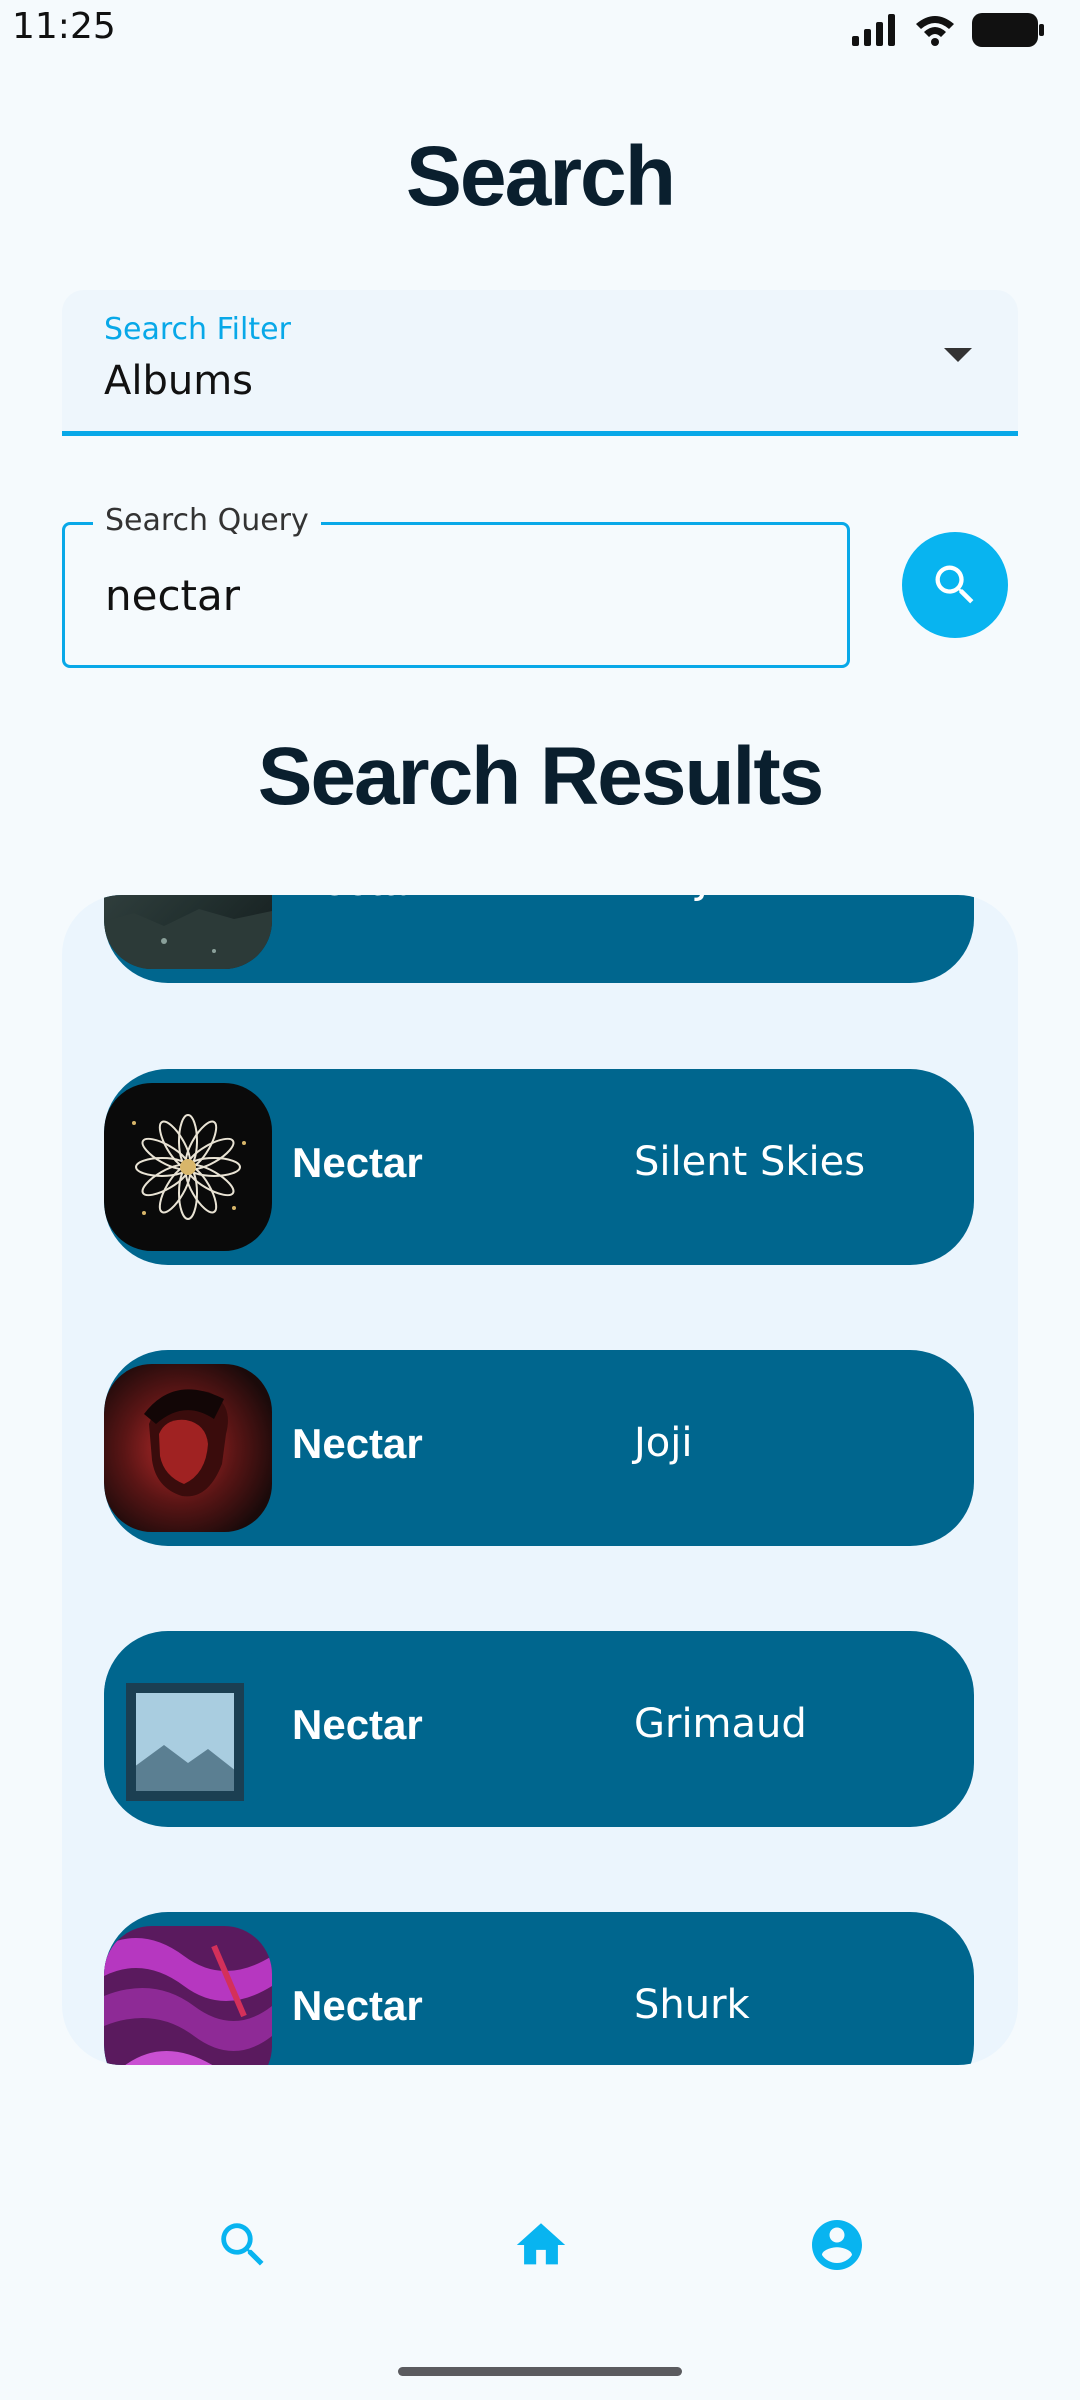 This screenshot has height=2400, width=1080. Describe the element at coordinates (720, 1724) in the screenshot. I see `album-artist: Grimaud` at that location.